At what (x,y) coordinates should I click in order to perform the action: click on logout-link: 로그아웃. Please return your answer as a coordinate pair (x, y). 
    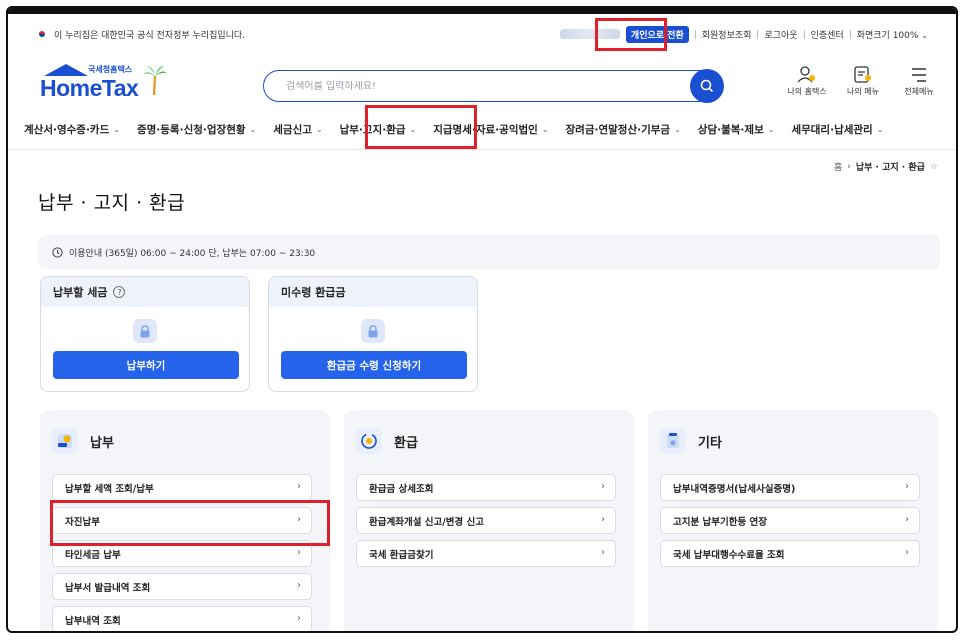
    Looking at the image, I should click on (780, 34).